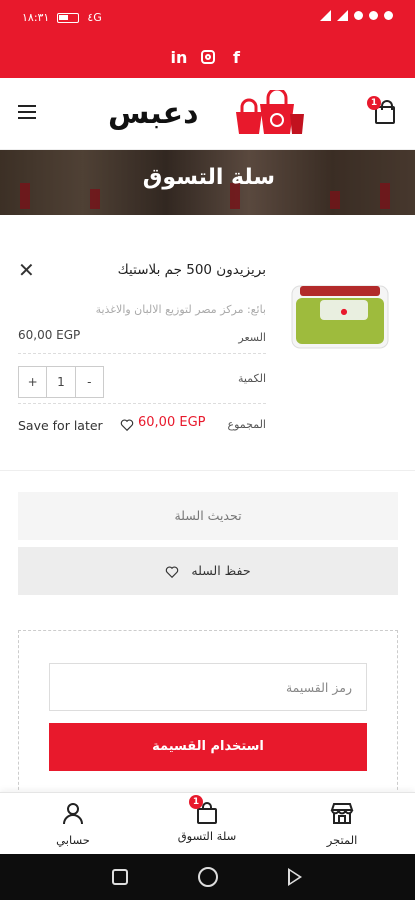 The height and width of the screenshot is (900, 415). What do you see at coordinates (179, 57) in the screenshot?
I see `linkedin-icon: in` at bounding box center [179, 57].